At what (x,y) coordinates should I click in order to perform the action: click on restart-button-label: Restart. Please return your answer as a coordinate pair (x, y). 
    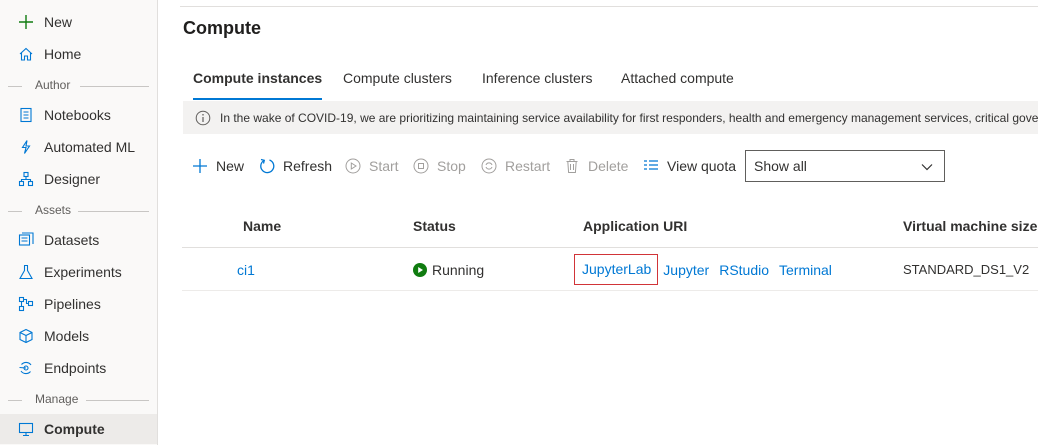
    Looking at the image, I should click on (528, 166).